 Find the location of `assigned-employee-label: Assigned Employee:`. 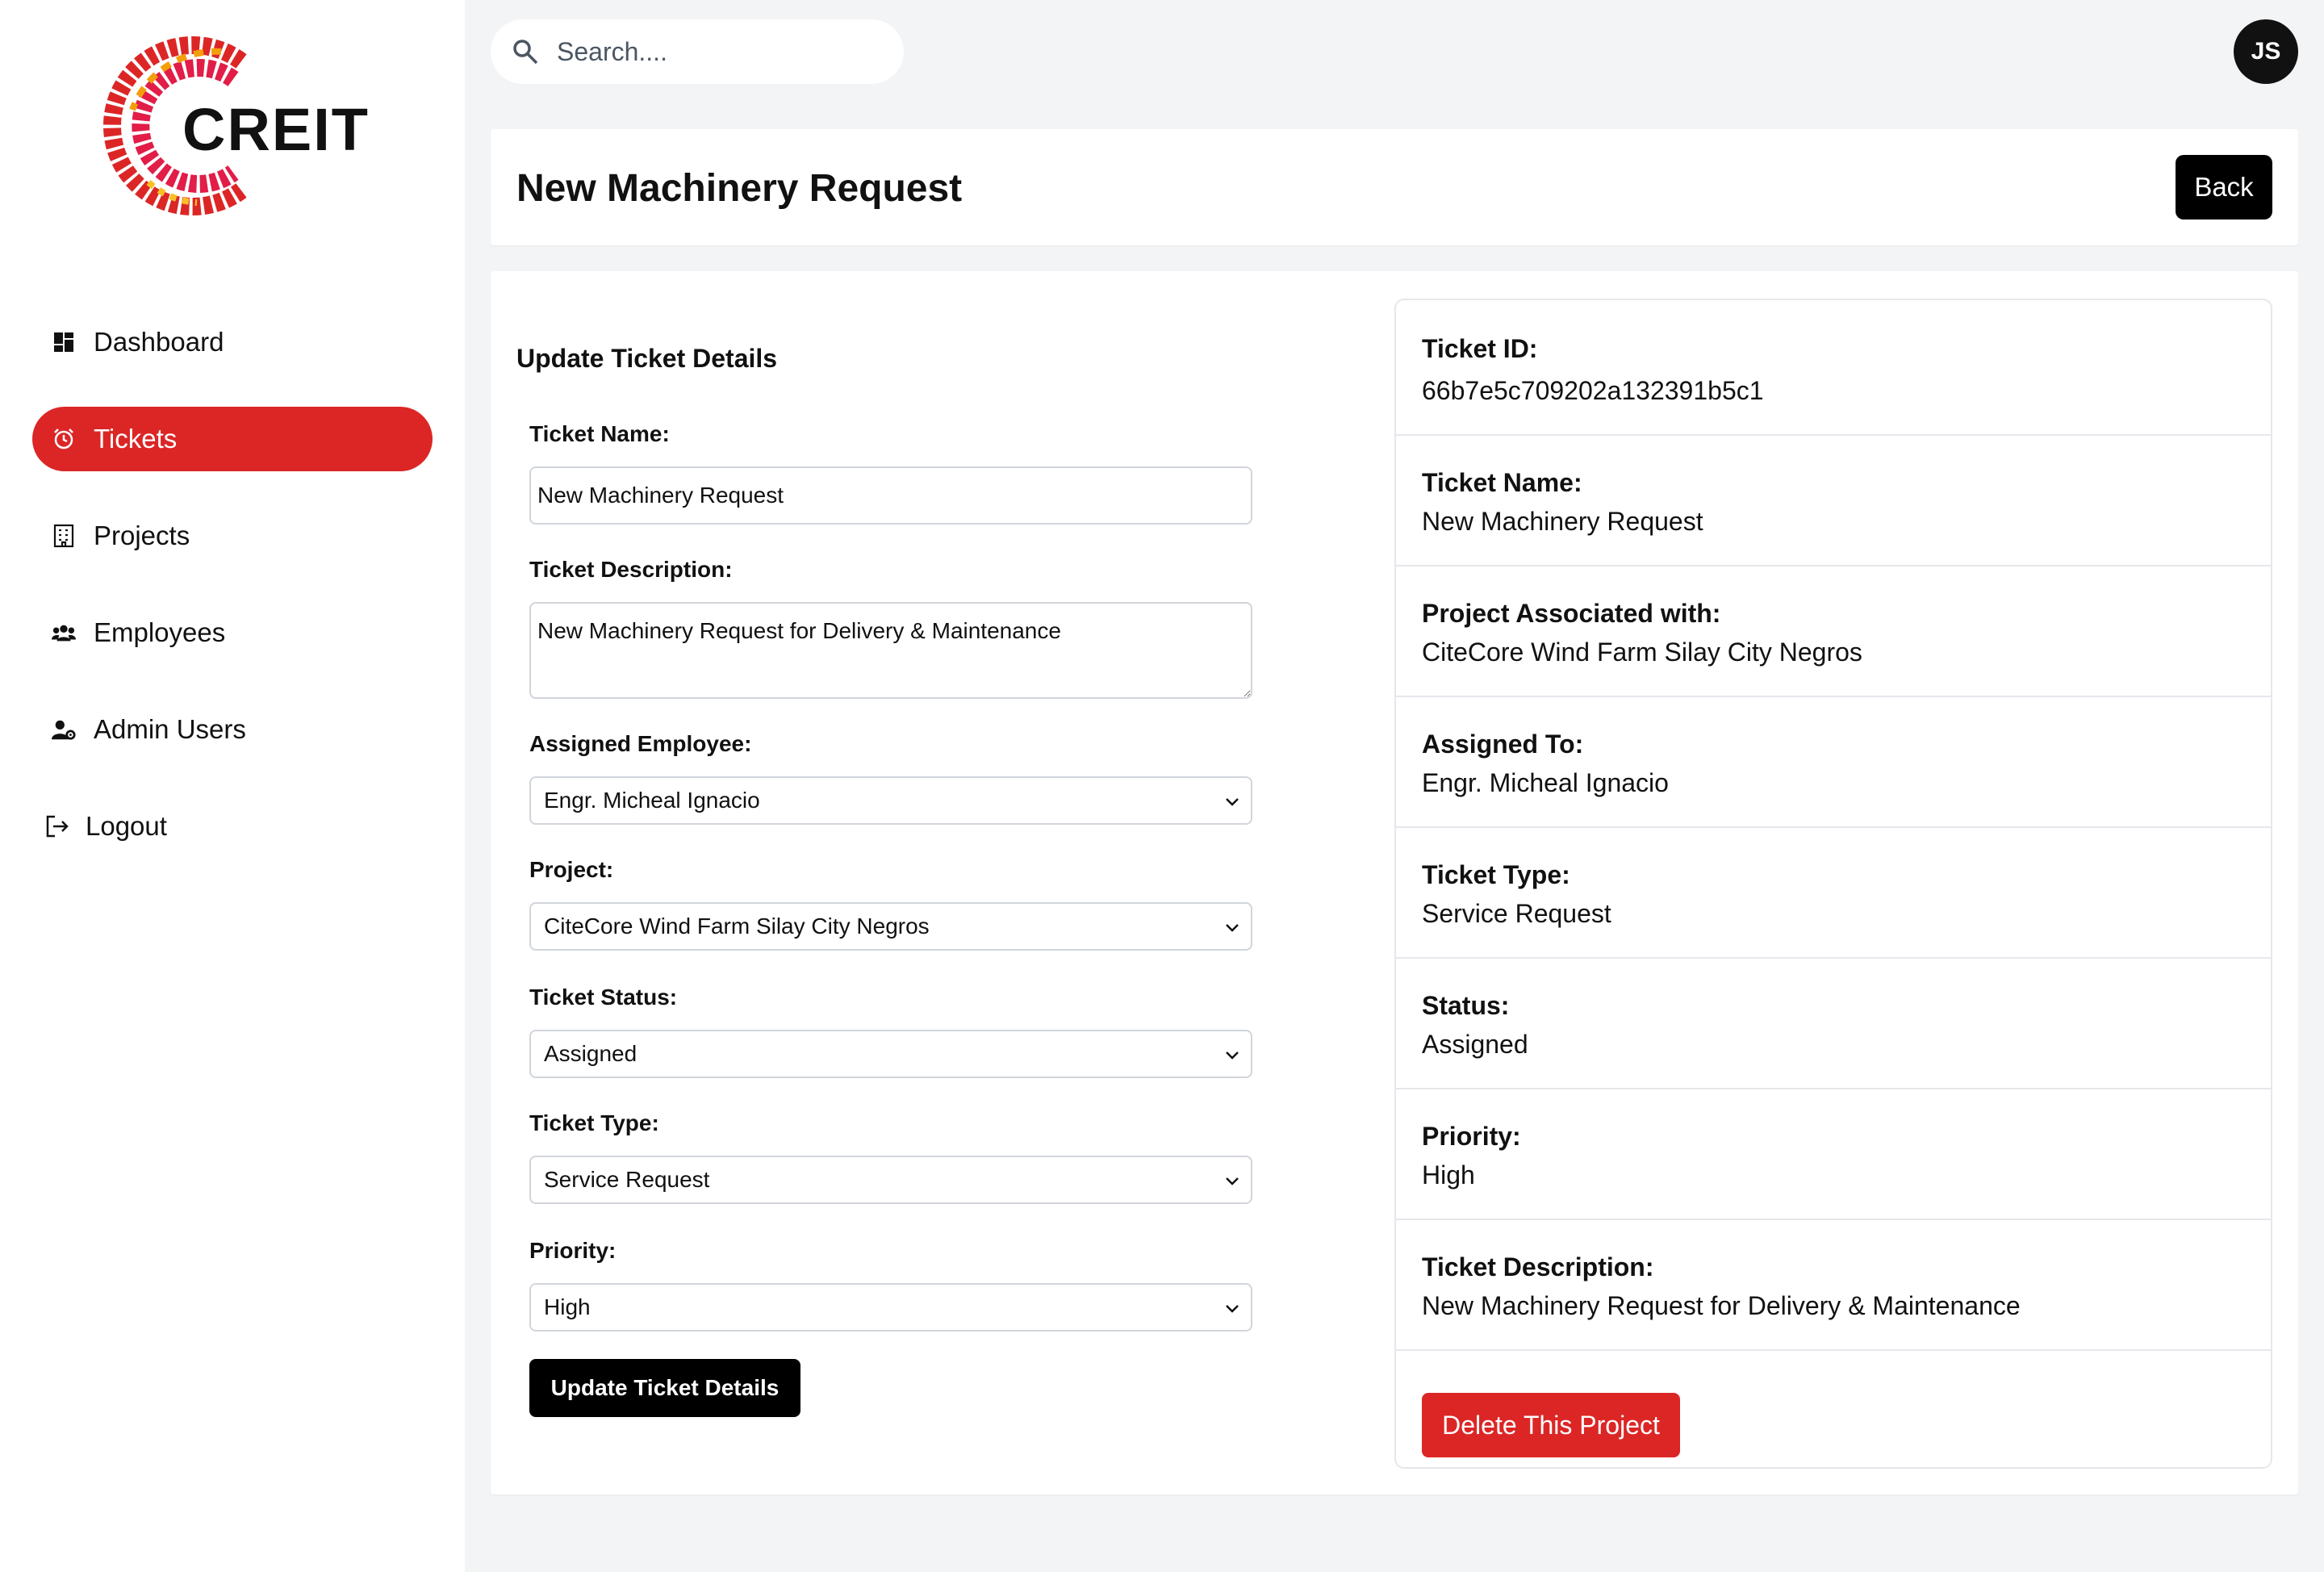

assigned-employee-label: Assigned Employee: is located at coordinates (640, 743).